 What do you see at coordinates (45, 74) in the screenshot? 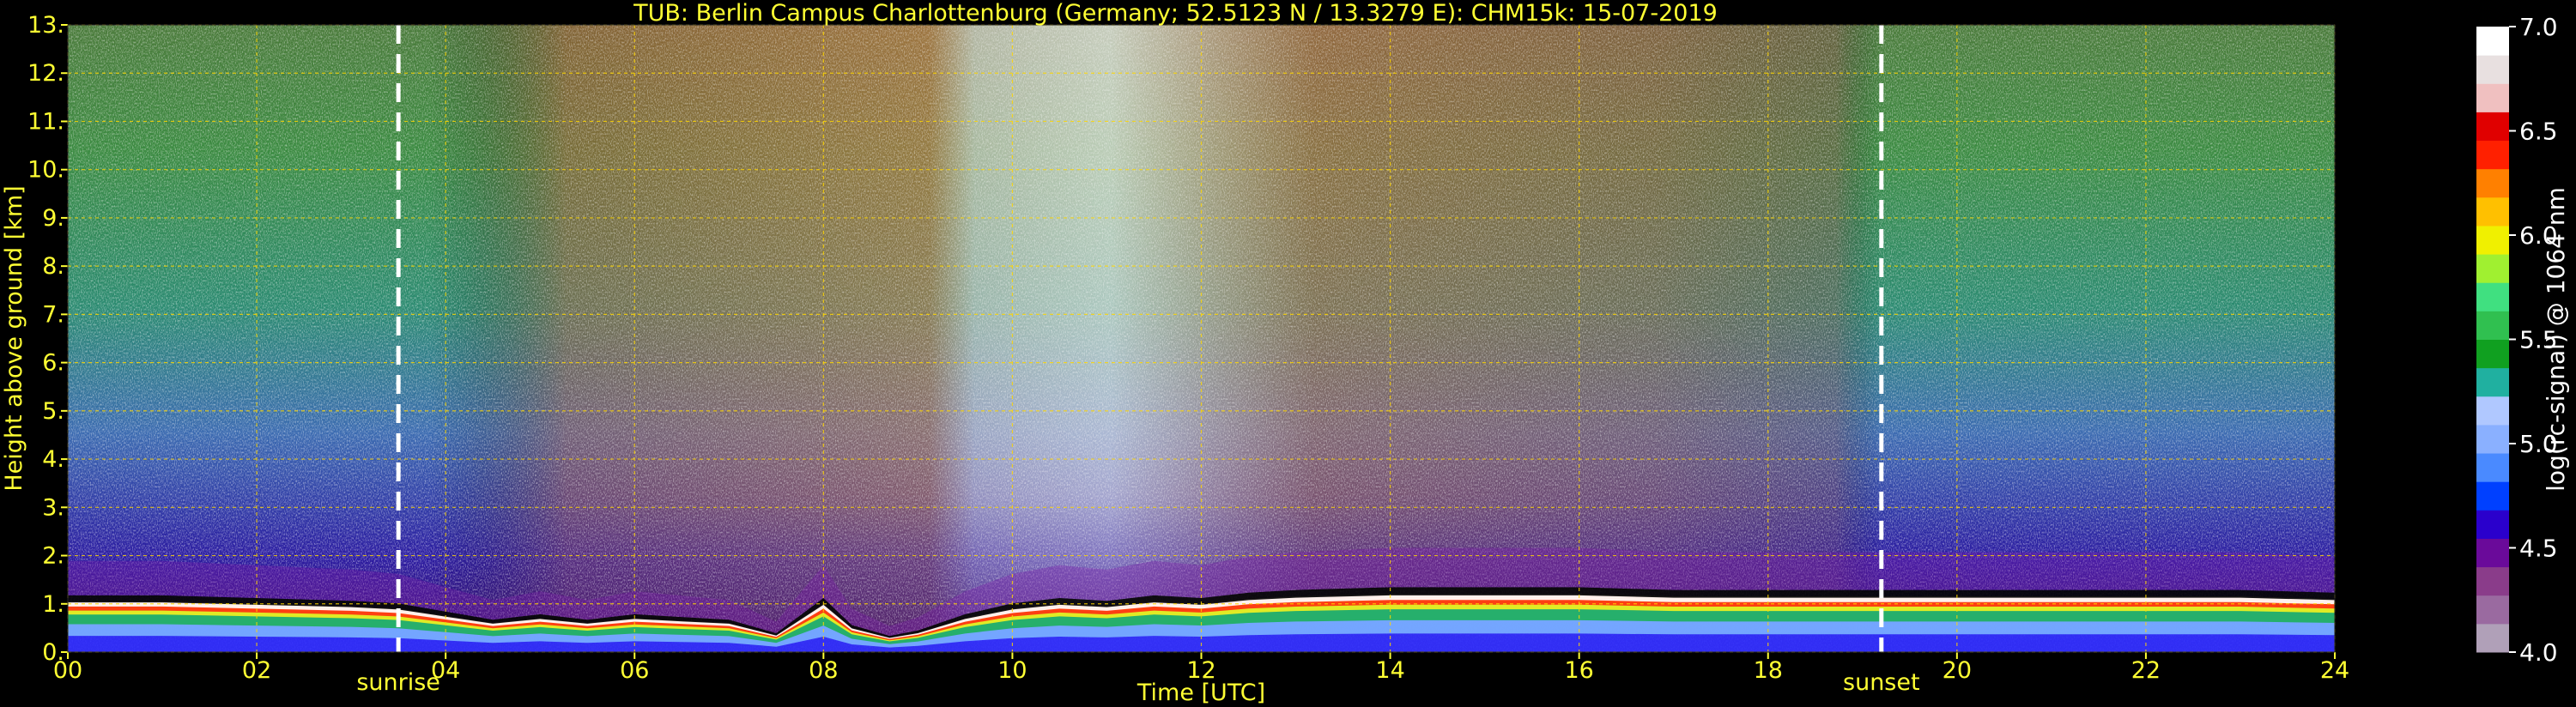
I see `y-tick-label: 12.` at bounding box center [45, 74].